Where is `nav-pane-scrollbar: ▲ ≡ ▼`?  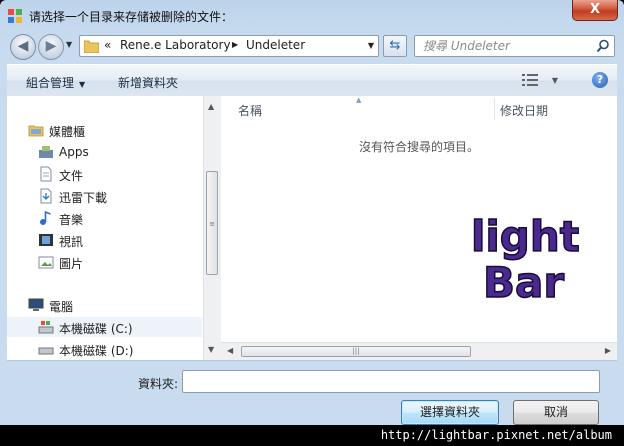 nav-pane-scrollbar: ▲ ≡ ▼ is located at coordinates (212, 228).